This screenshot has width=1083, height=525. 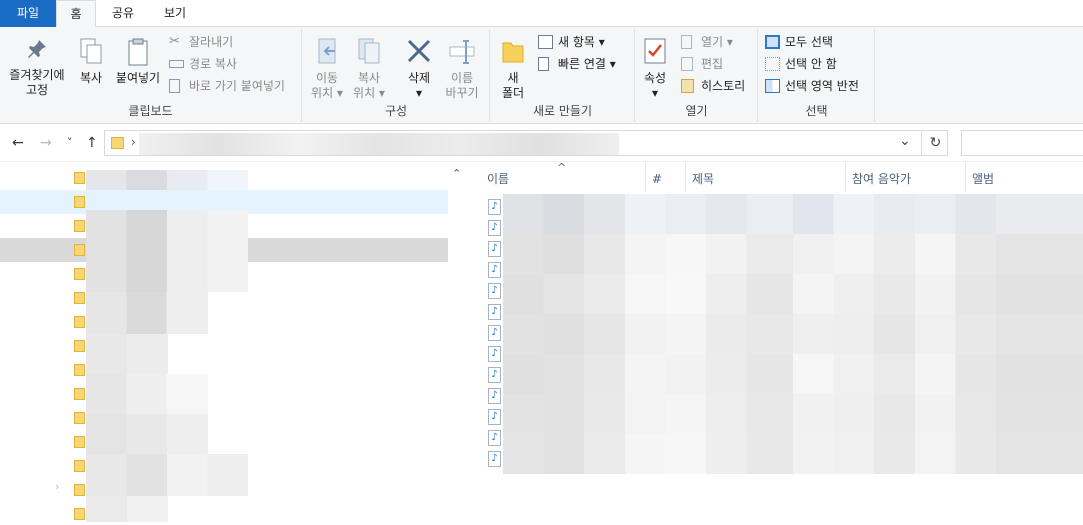 I want to click on delete-x-icon, so click(x=419, y=51).